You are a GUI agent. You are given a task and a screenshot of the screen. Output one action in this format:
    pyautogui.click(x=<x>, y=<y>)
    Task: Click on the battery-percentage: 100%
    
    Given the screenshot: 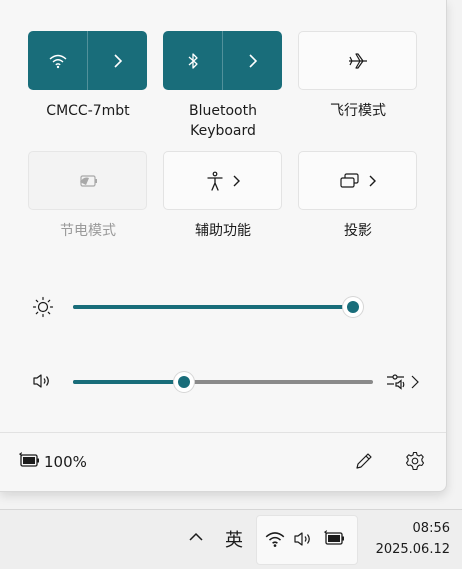 What is the action you would take?
    pyautogui.click(x=65, y=462)
    